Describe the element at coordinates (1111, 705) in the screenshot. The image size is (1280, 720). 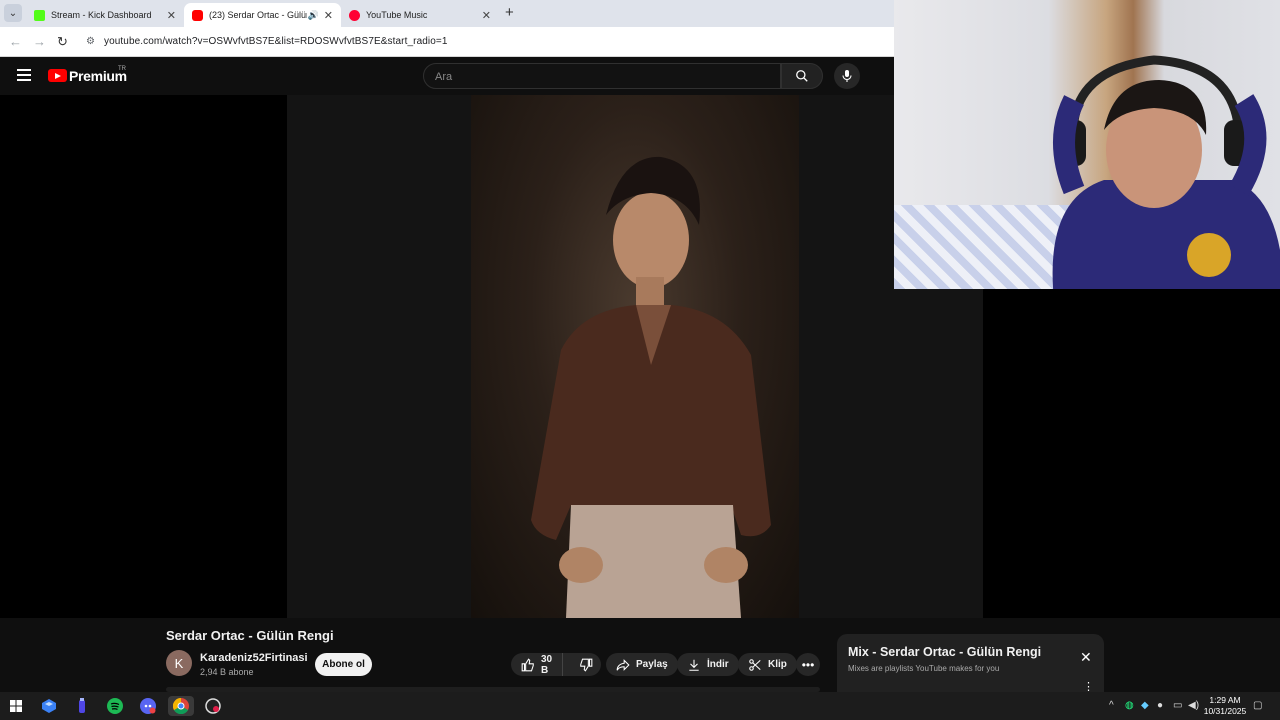
I see `chevron-up-icon: ^` at that location.